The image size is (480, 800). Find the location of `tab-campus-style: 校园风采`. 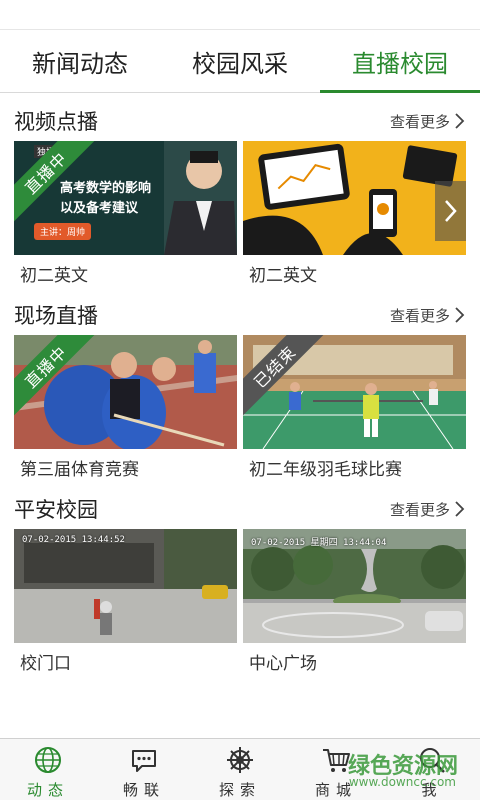

tab-campus-style: 校园风采 is located at coordinates (240, 61).